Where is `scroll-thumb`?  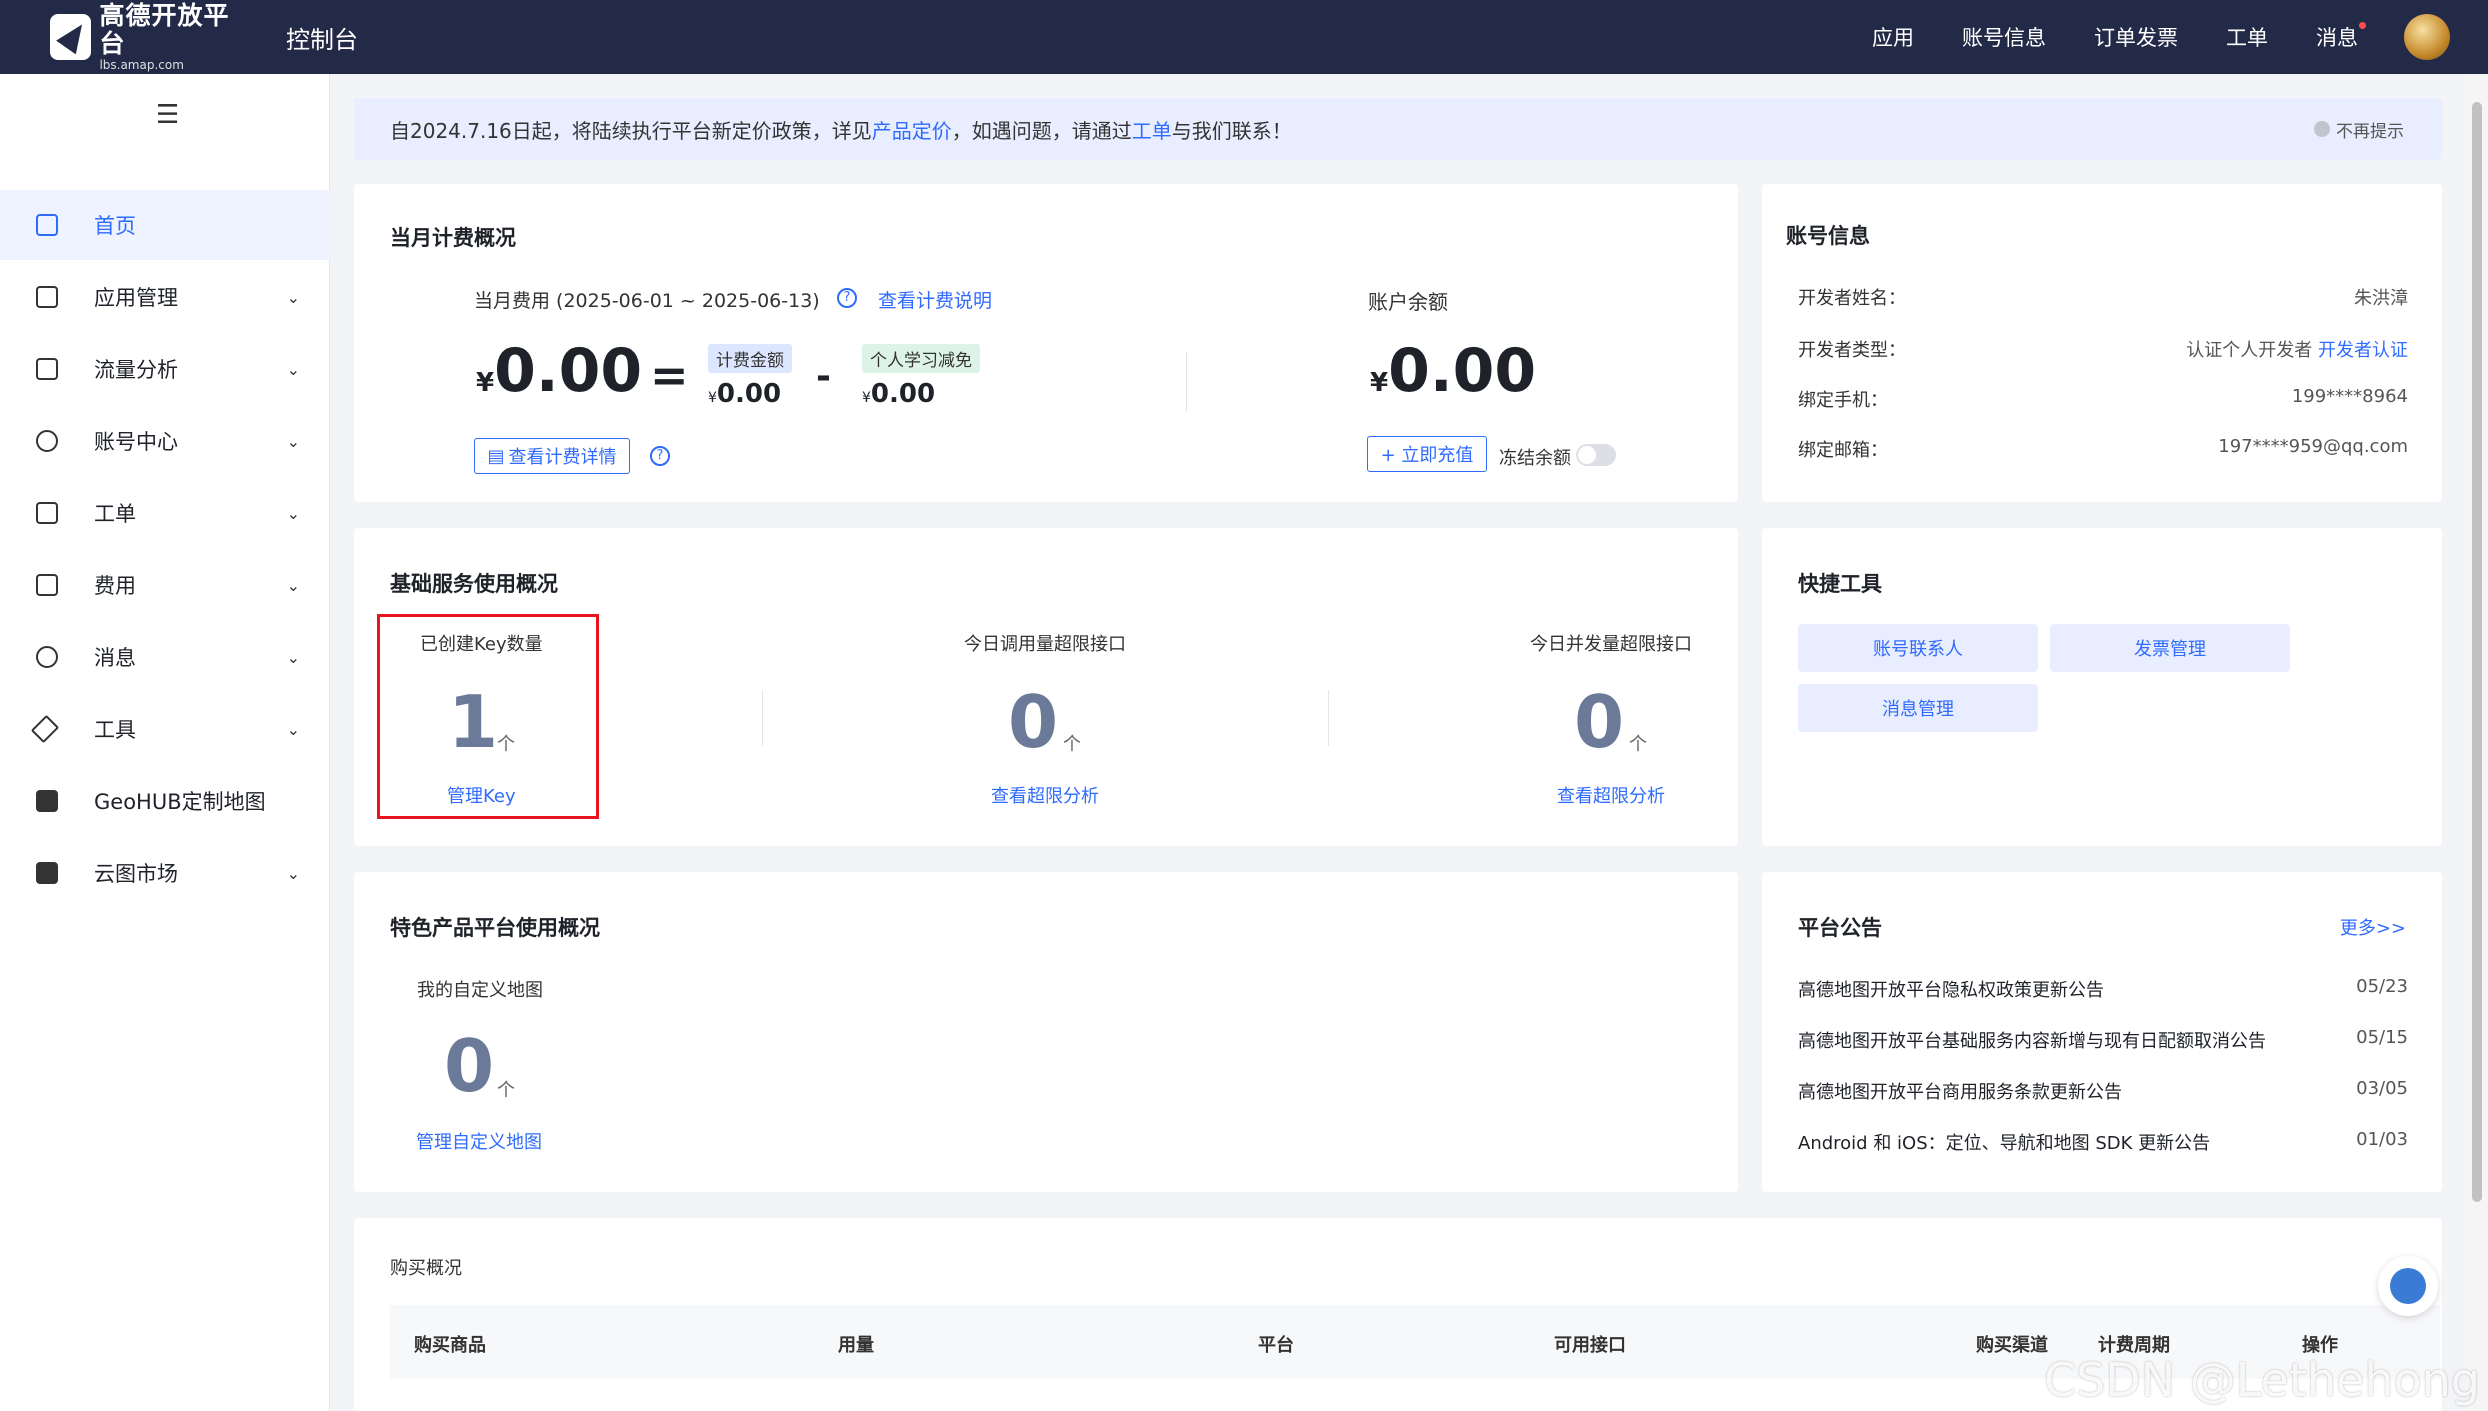 scroll-thumb is located at coordinates (2477, 652).